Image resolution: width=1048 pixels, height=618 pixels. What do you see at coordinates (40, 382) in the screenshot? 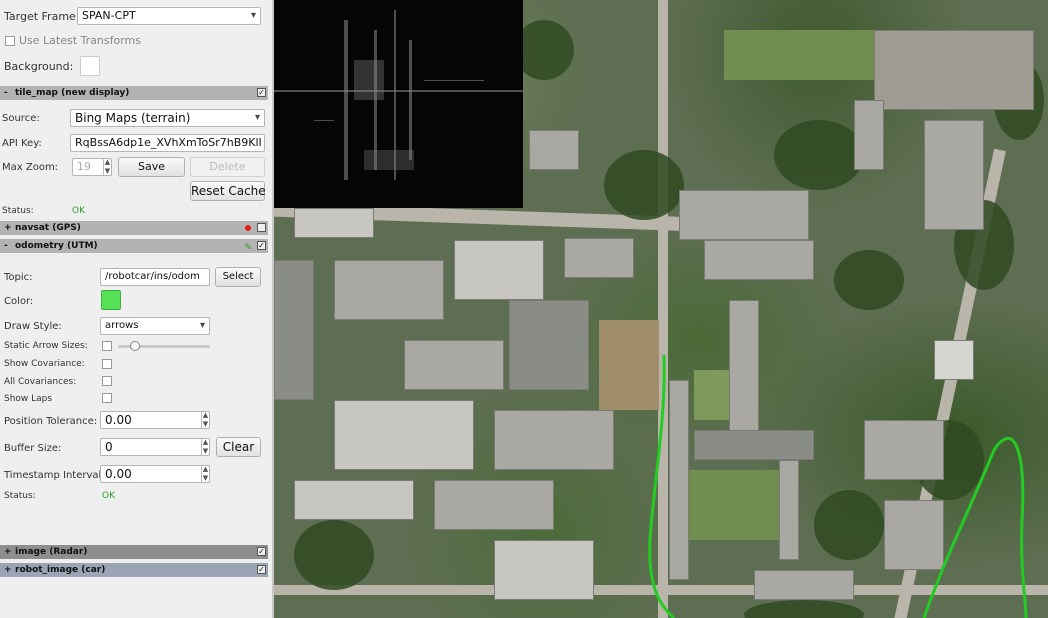
I see `all-covariances-label: All Covariances:` at bounding box center [40, 382].